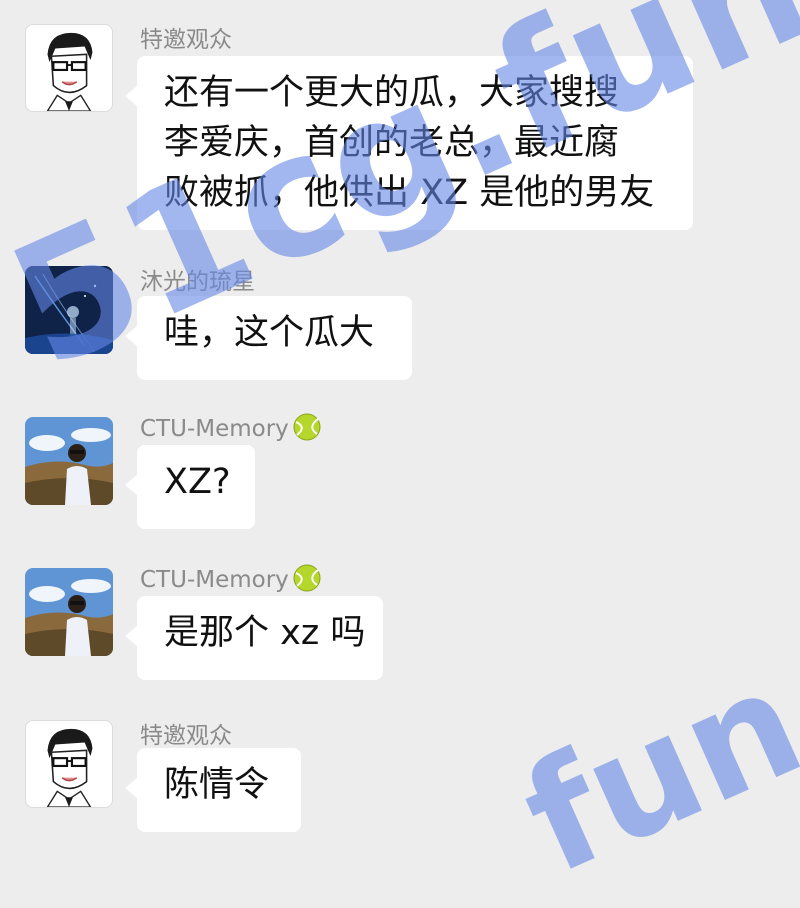 The width and height of the screenshot is (800, 908). I want to click on message-text-line: XZ?, so click(197, 482).